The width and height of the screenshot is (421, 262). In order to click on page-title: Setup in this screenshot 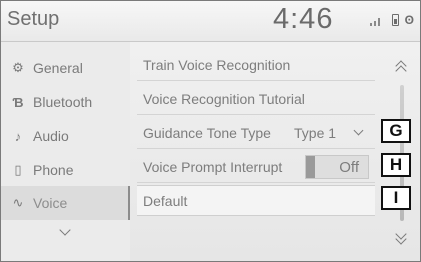, I will do `click(33, 19)`.